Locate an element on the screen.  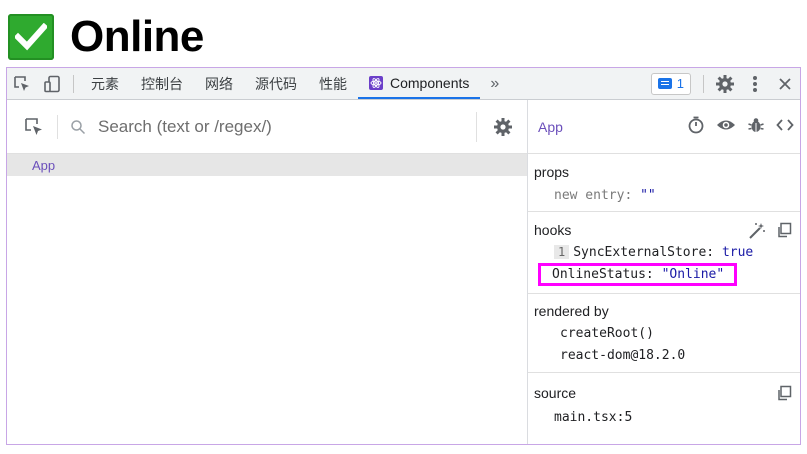
hook-value: true is located at coordinates (737, 252).